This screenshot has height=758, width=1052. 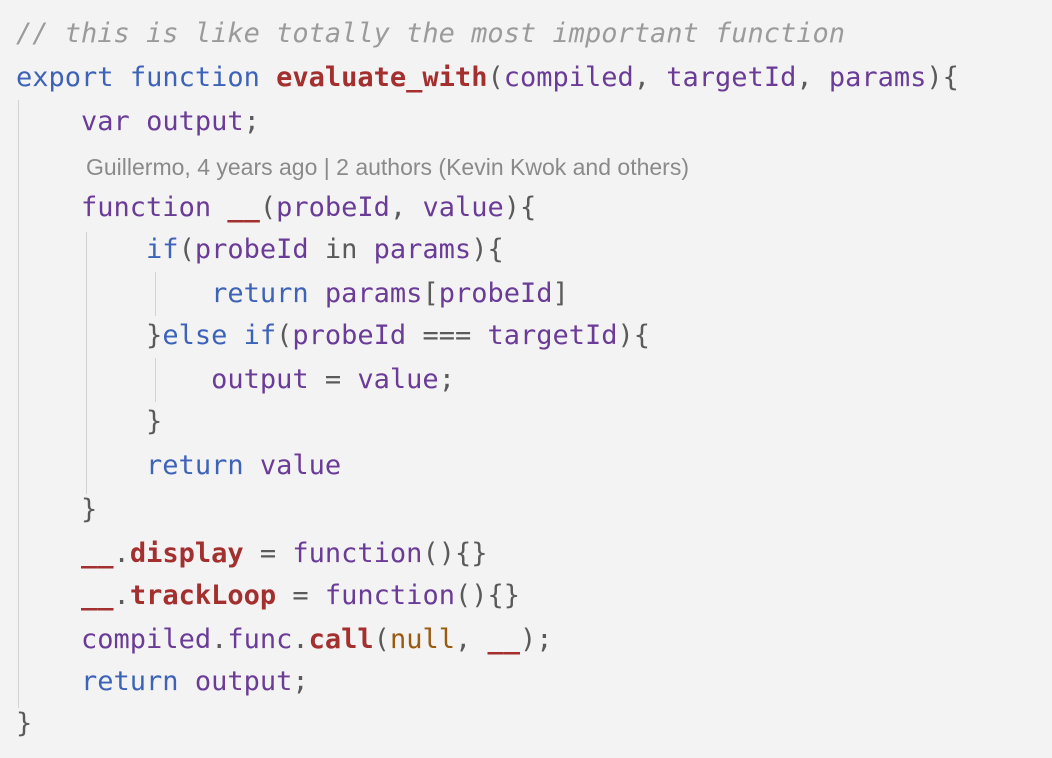 What do you see at coordinates (146, 639) in the screenshot?
I see `code-token: compiled` at bounding box center [146, 639].